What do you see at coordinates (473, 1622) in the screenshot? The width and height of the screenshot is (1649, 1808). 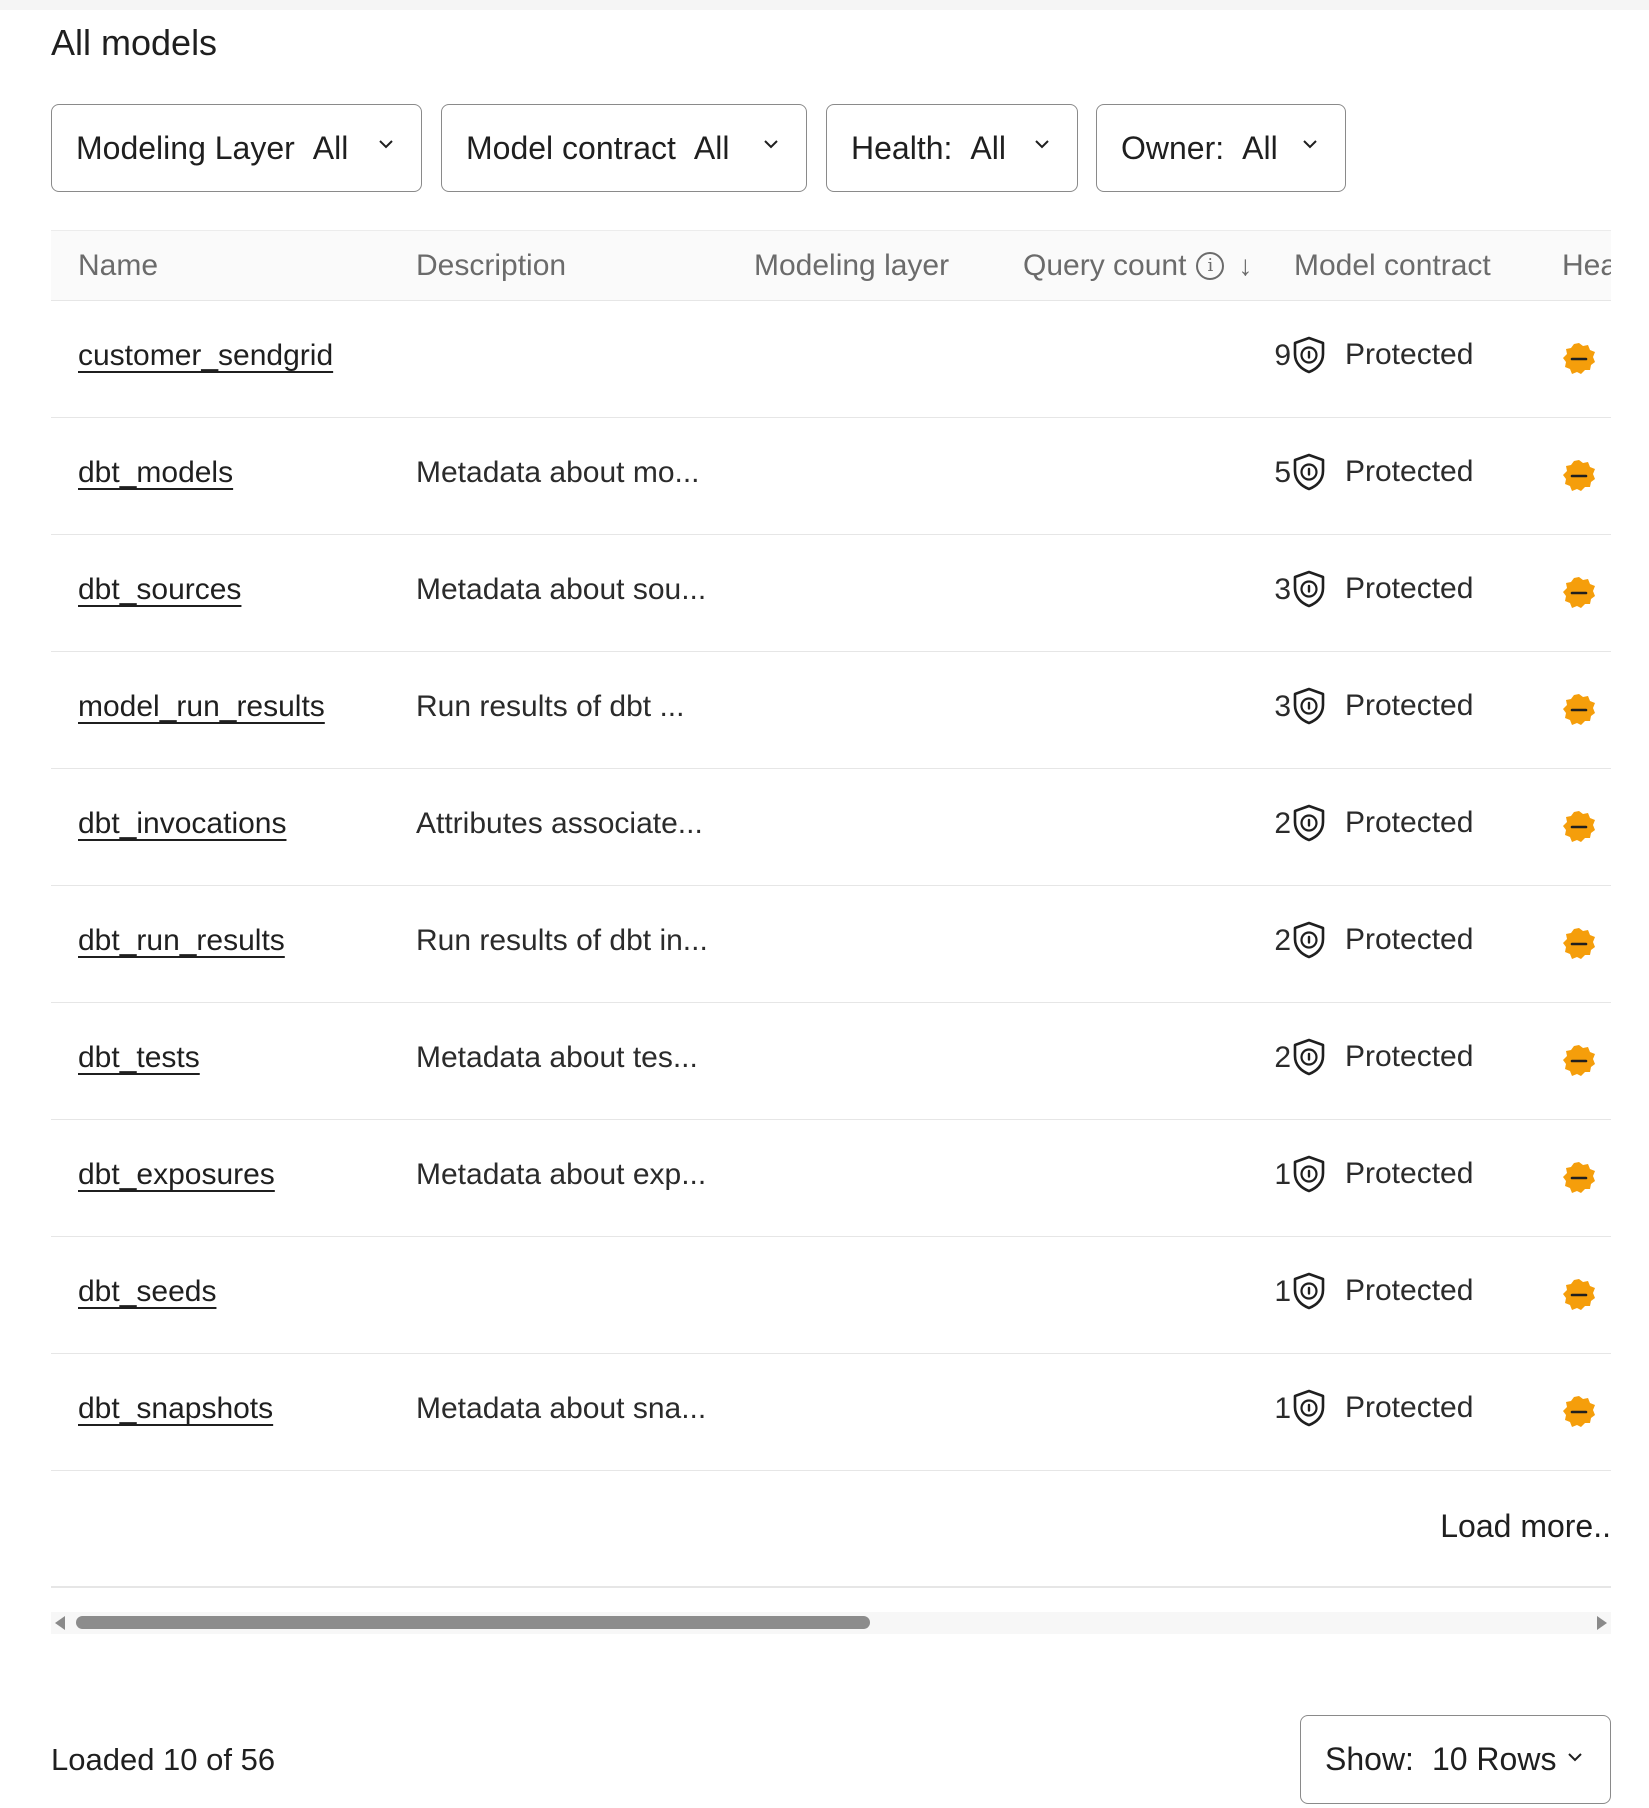 I see `scrollbar-thumb` at bounding box center [473, 1622].